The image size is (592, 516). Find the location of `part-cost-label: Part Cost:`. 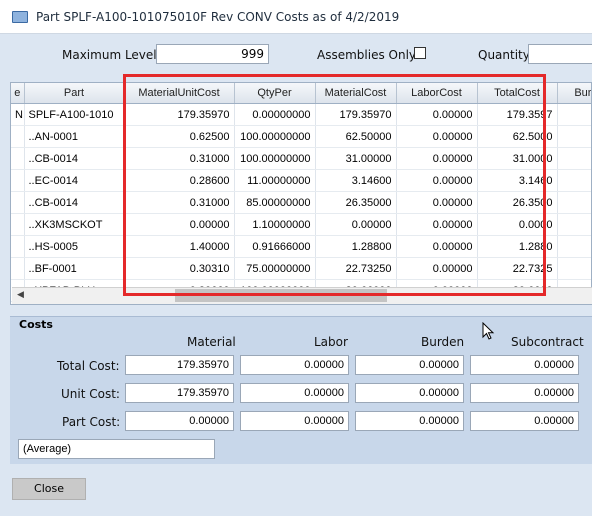

part-cost-label: Part Cost: is located at coordinates (91, 422).